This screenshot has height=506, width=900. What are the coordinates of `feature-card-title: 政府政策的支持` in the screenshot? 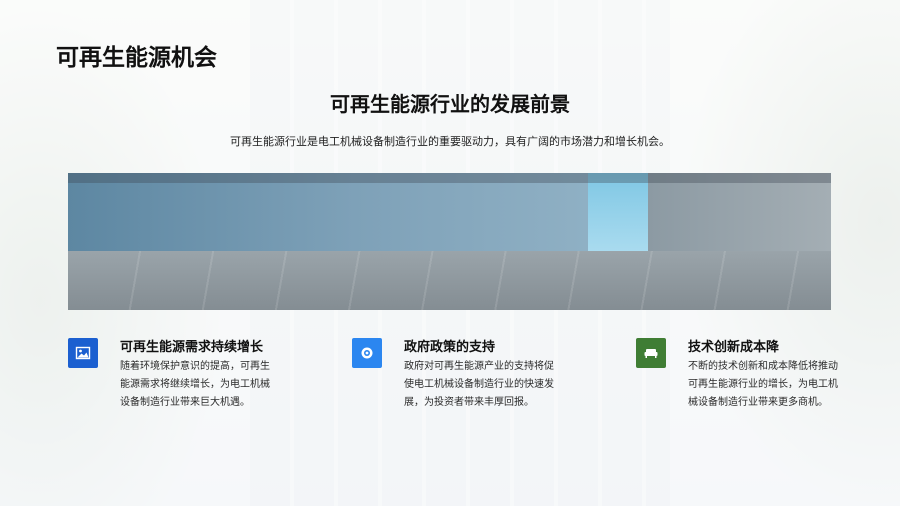 It's located at (450, 347).